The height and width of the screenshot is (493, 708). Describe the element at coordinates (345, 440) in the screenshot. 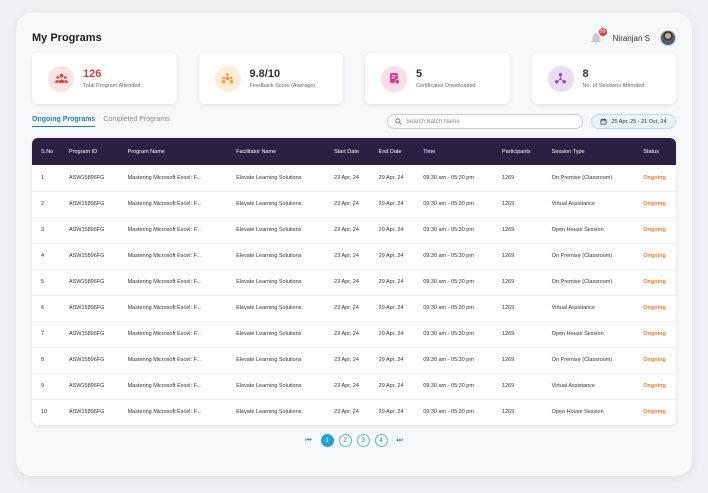

I see `page-button-2: 2` at that location.